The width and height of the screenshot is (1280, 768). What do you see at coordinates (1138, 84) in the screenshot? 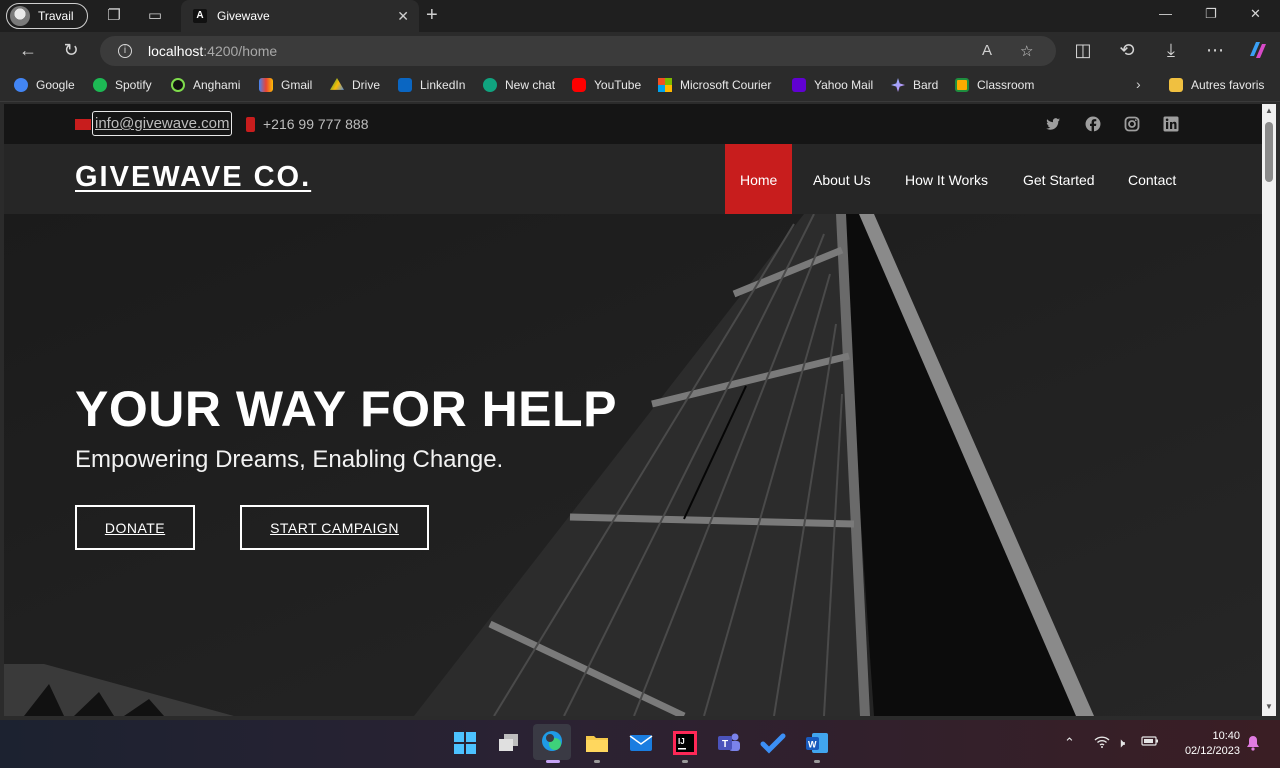
I see `more-bookmarks-icon: ›` at bounding box center [1138, 84].